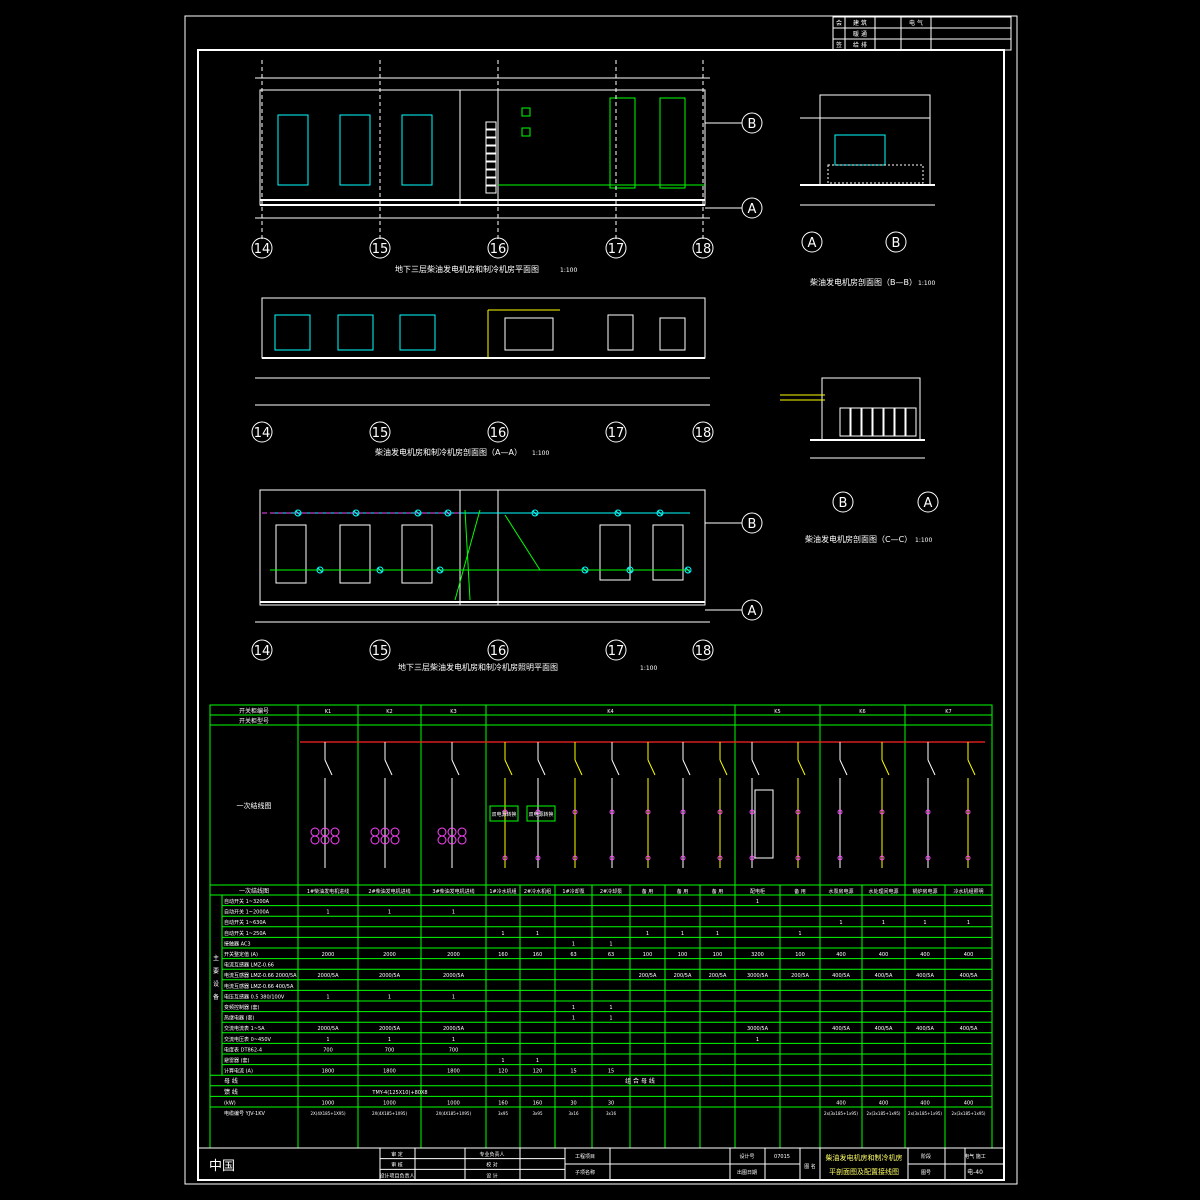 Image resolution: width=1200 pixels, height=1200 pixels. What do you see at coordinates (854, 242) in the screenshot?
I see `section-bb-axis-bubbles: AB` at bounding box center [854, 242].